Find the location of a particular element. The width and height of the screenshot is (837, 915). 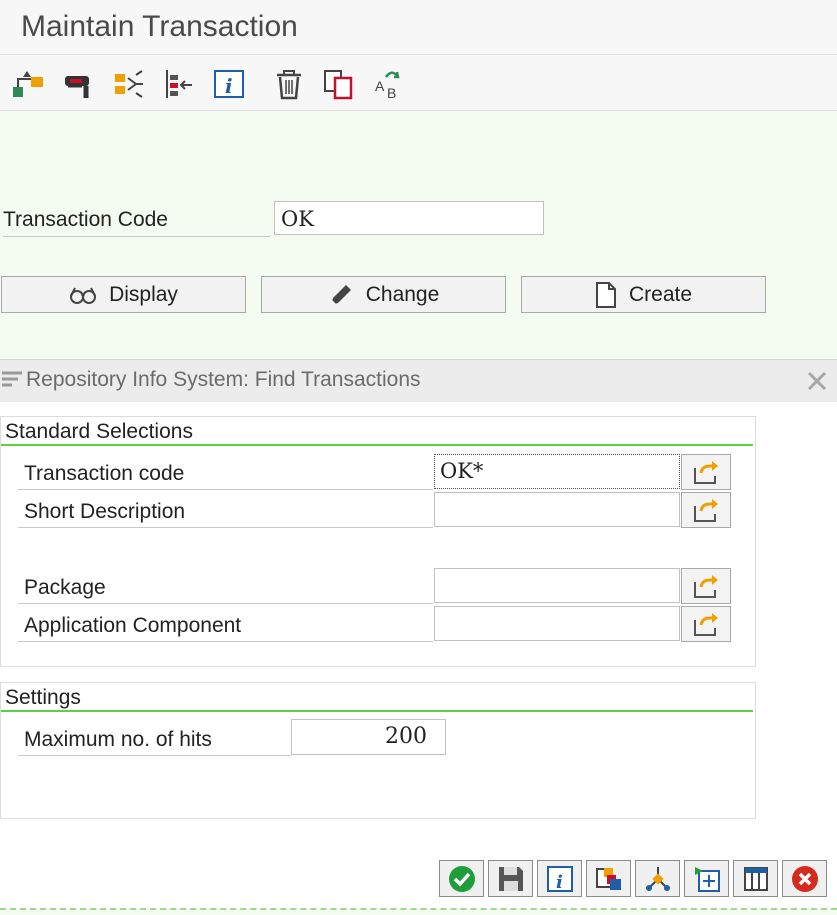

page-title: Maintain Transaction is located at coordinates (159, 26).